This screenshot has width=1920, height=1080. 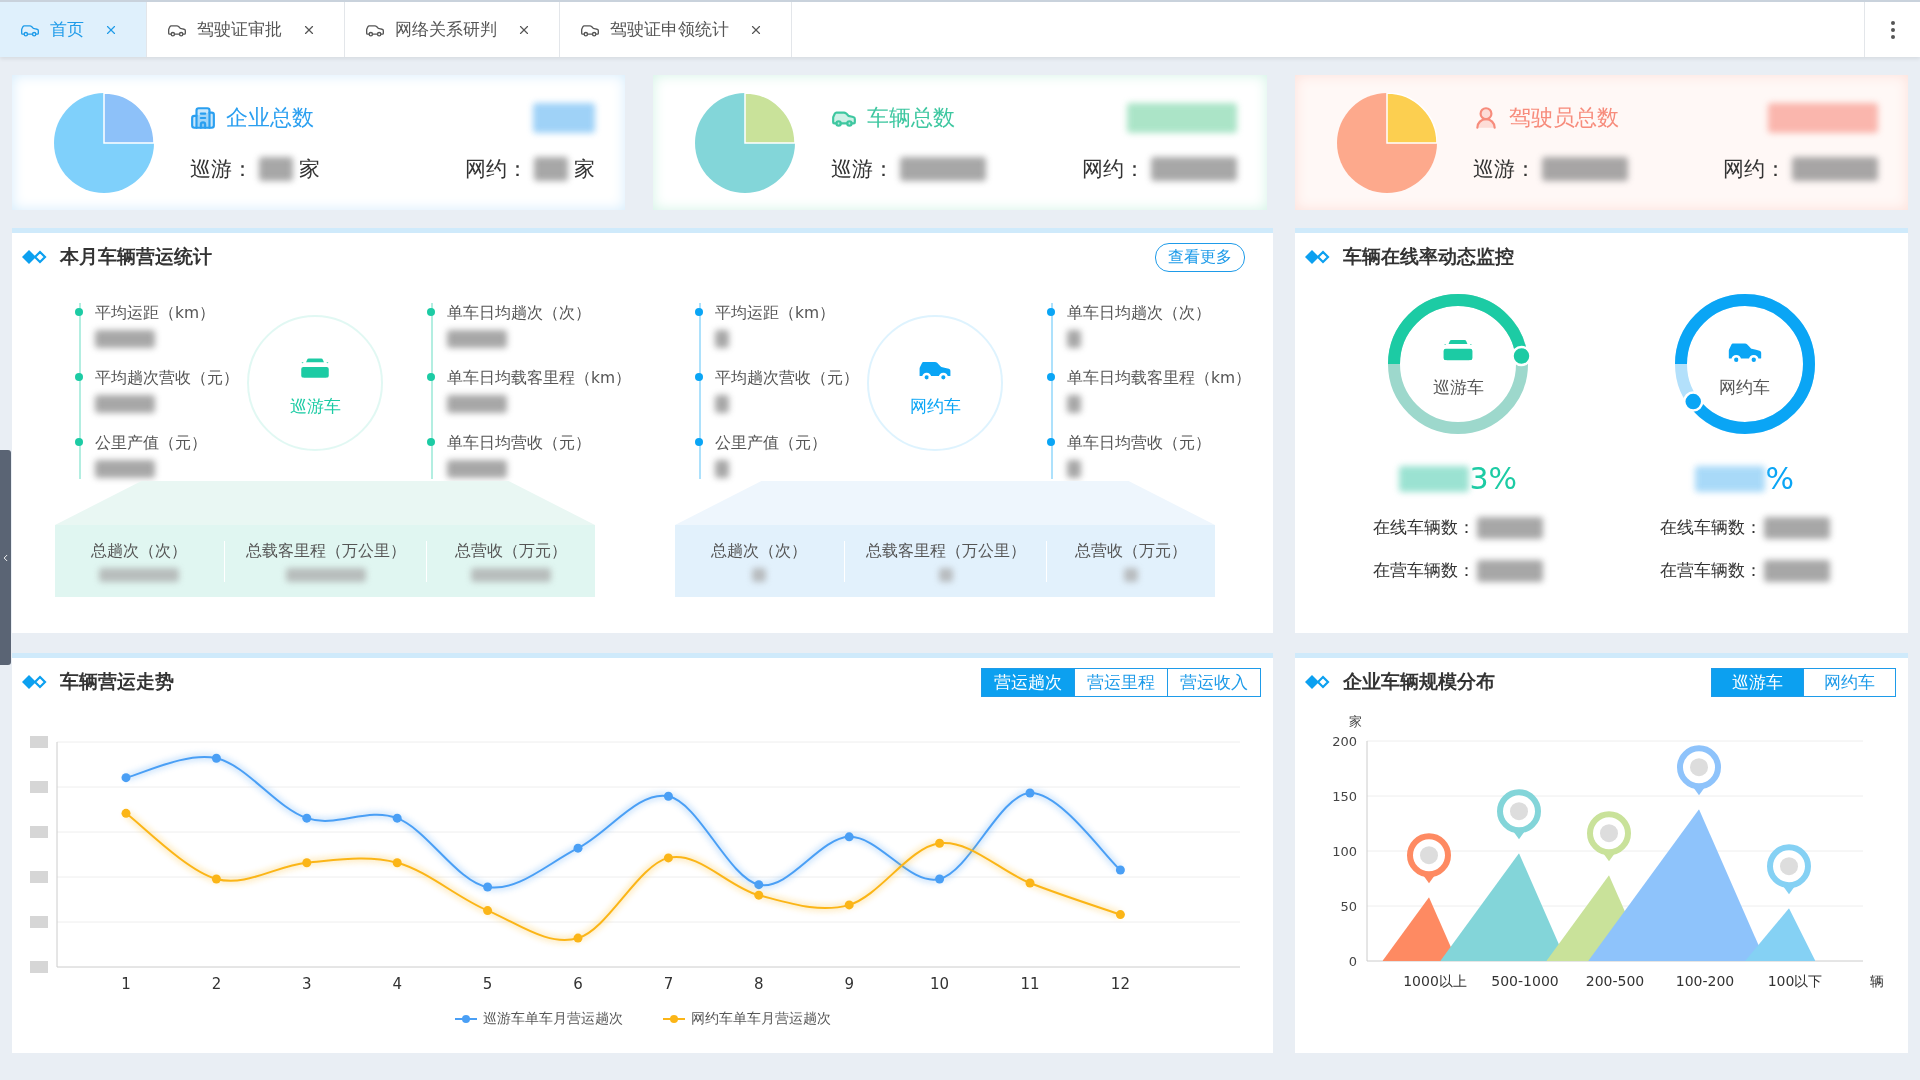 What do you see at coordinates (759, 984) in the screenshot?
I see `axis-label: 8` at bounding box center [759, 984].